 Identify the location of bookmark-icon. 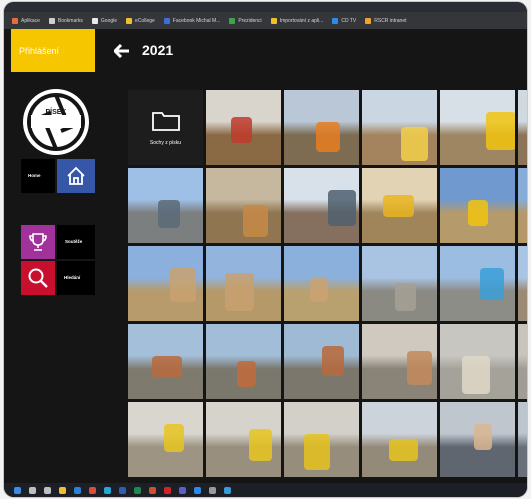
(51, 20).